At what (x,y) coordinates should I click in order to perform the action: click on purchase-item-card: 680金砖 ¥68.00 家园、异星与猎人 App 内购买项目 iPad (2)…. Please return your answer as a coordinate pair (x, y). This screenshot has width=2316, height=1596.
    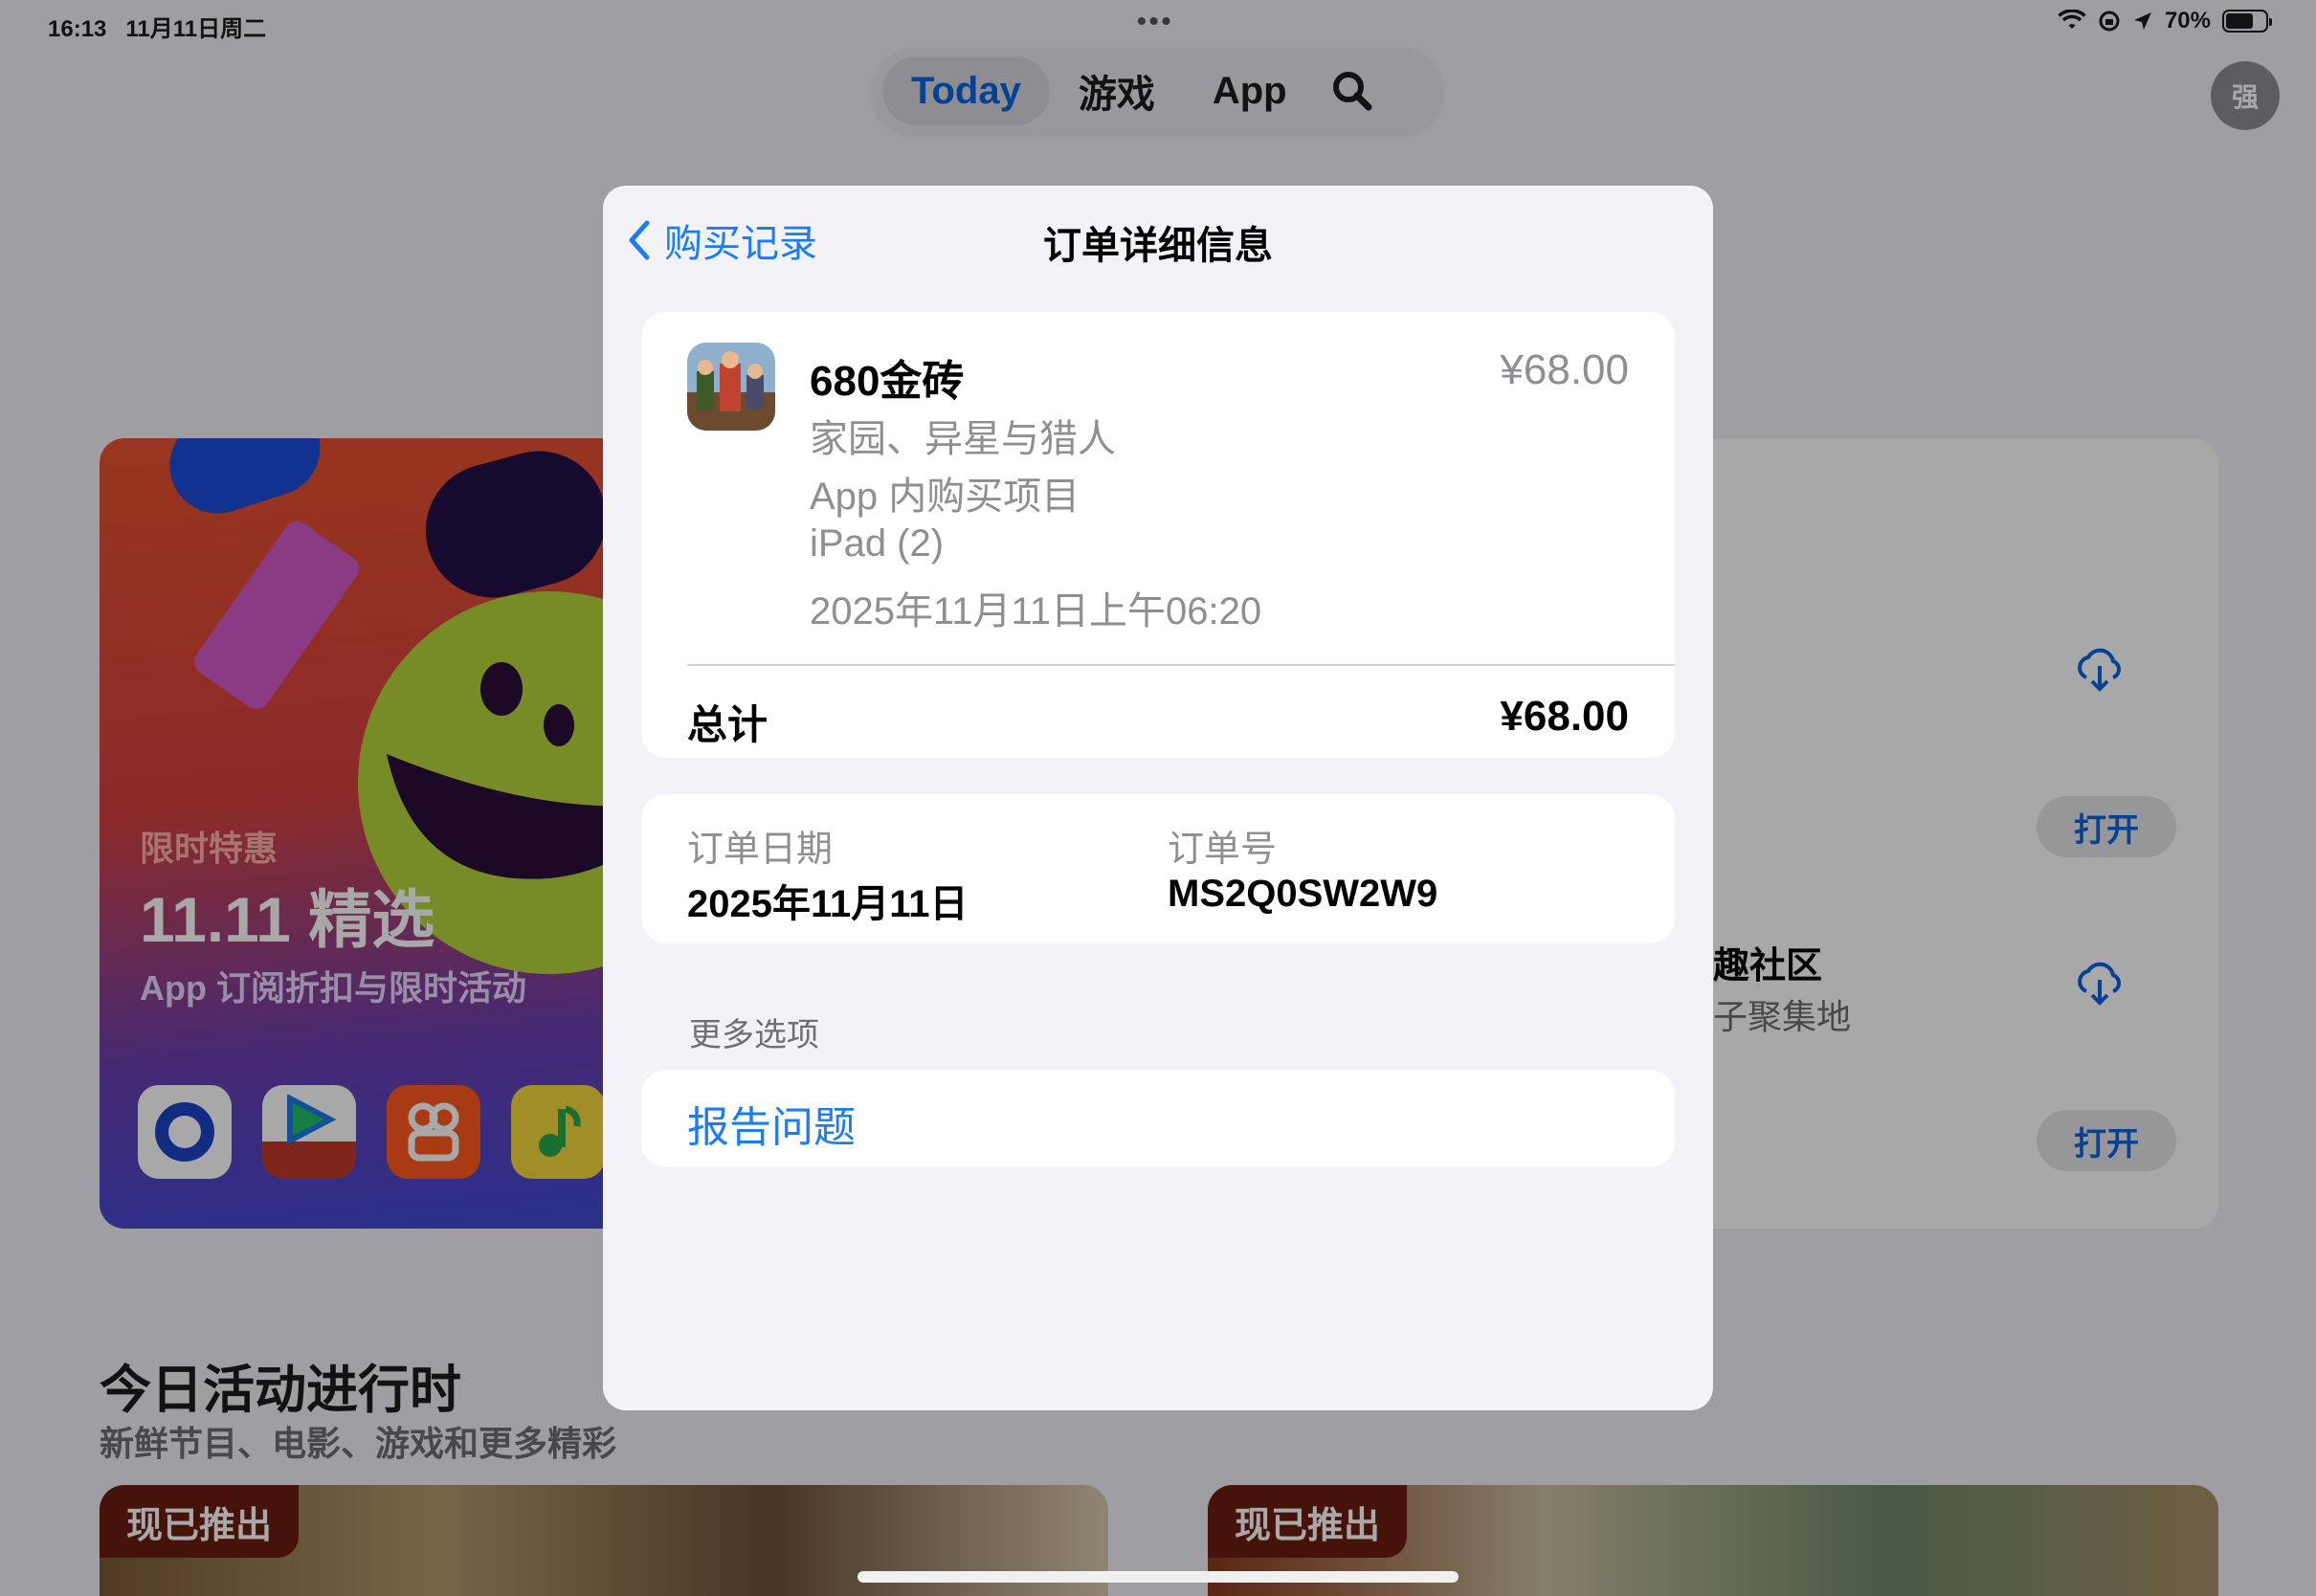
    Looking at the image, I should click on (1158, 535).